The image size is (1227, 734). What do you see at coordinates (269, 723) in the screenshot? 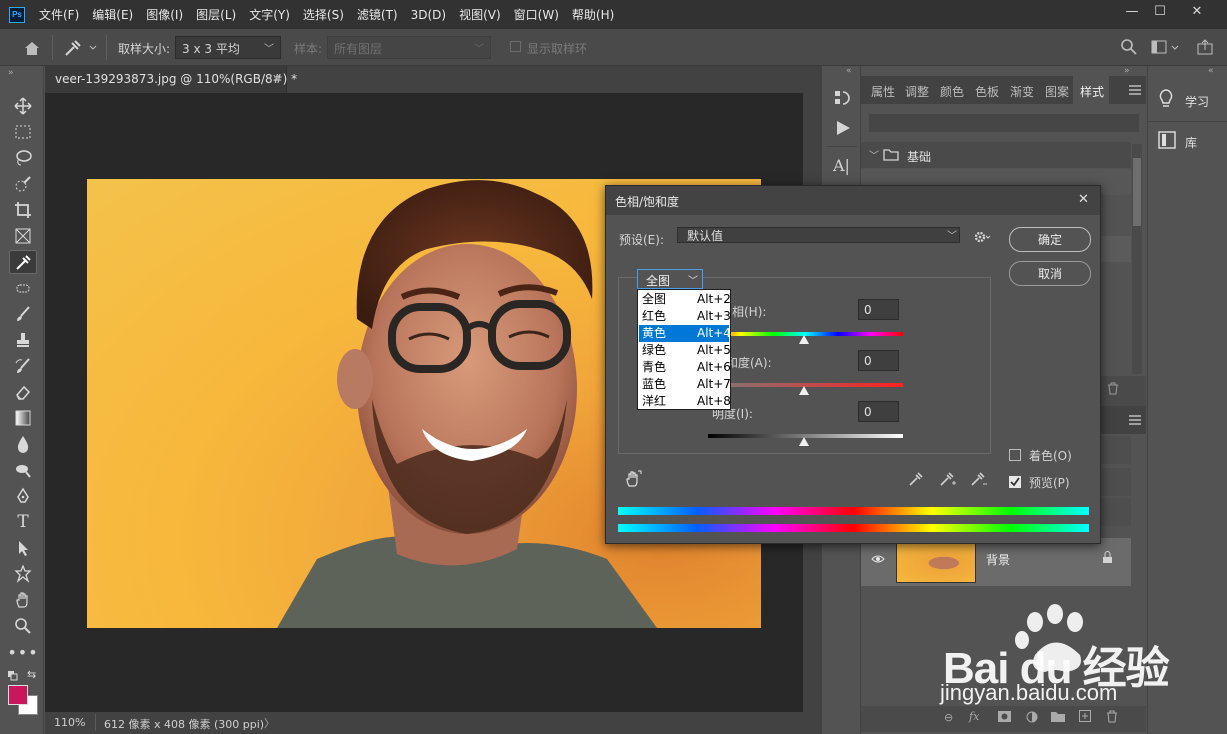
I see `status-menu-icon: 〉` at bounding box center [269, 723].